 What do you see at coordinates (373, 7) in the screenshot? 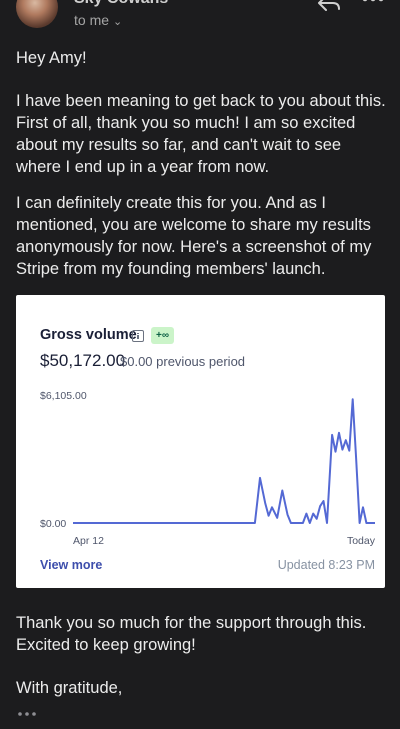
I see `more-horizontal-icon` at bounding box center [373, 7].